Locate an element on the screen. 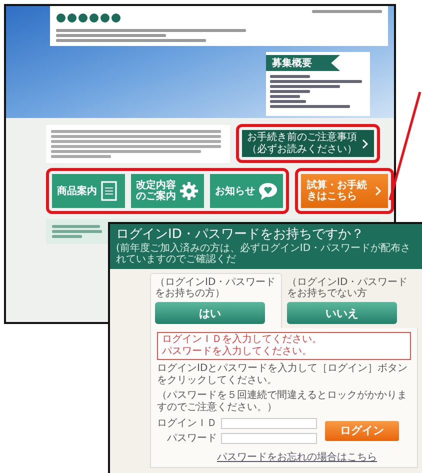  logo-drawing is located at coordinates (89, 18).